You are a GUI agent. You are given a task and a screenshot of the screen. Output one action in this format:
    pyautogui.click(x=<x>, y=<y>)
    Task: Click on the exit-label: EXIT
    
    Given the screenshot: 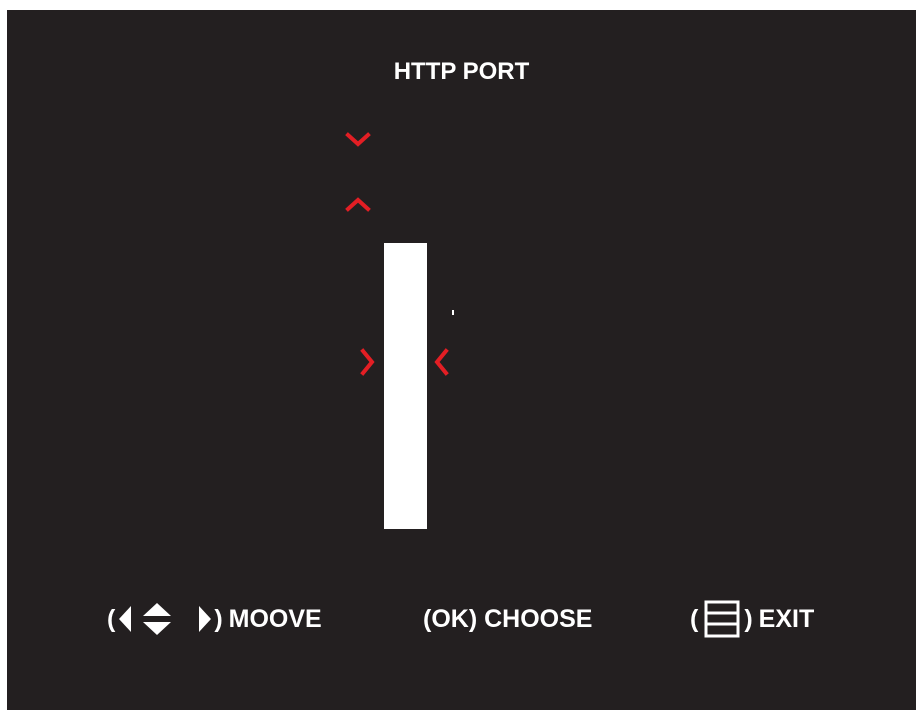 What is the action you would take?
    pyautogui.click(x=786, y=618)
    